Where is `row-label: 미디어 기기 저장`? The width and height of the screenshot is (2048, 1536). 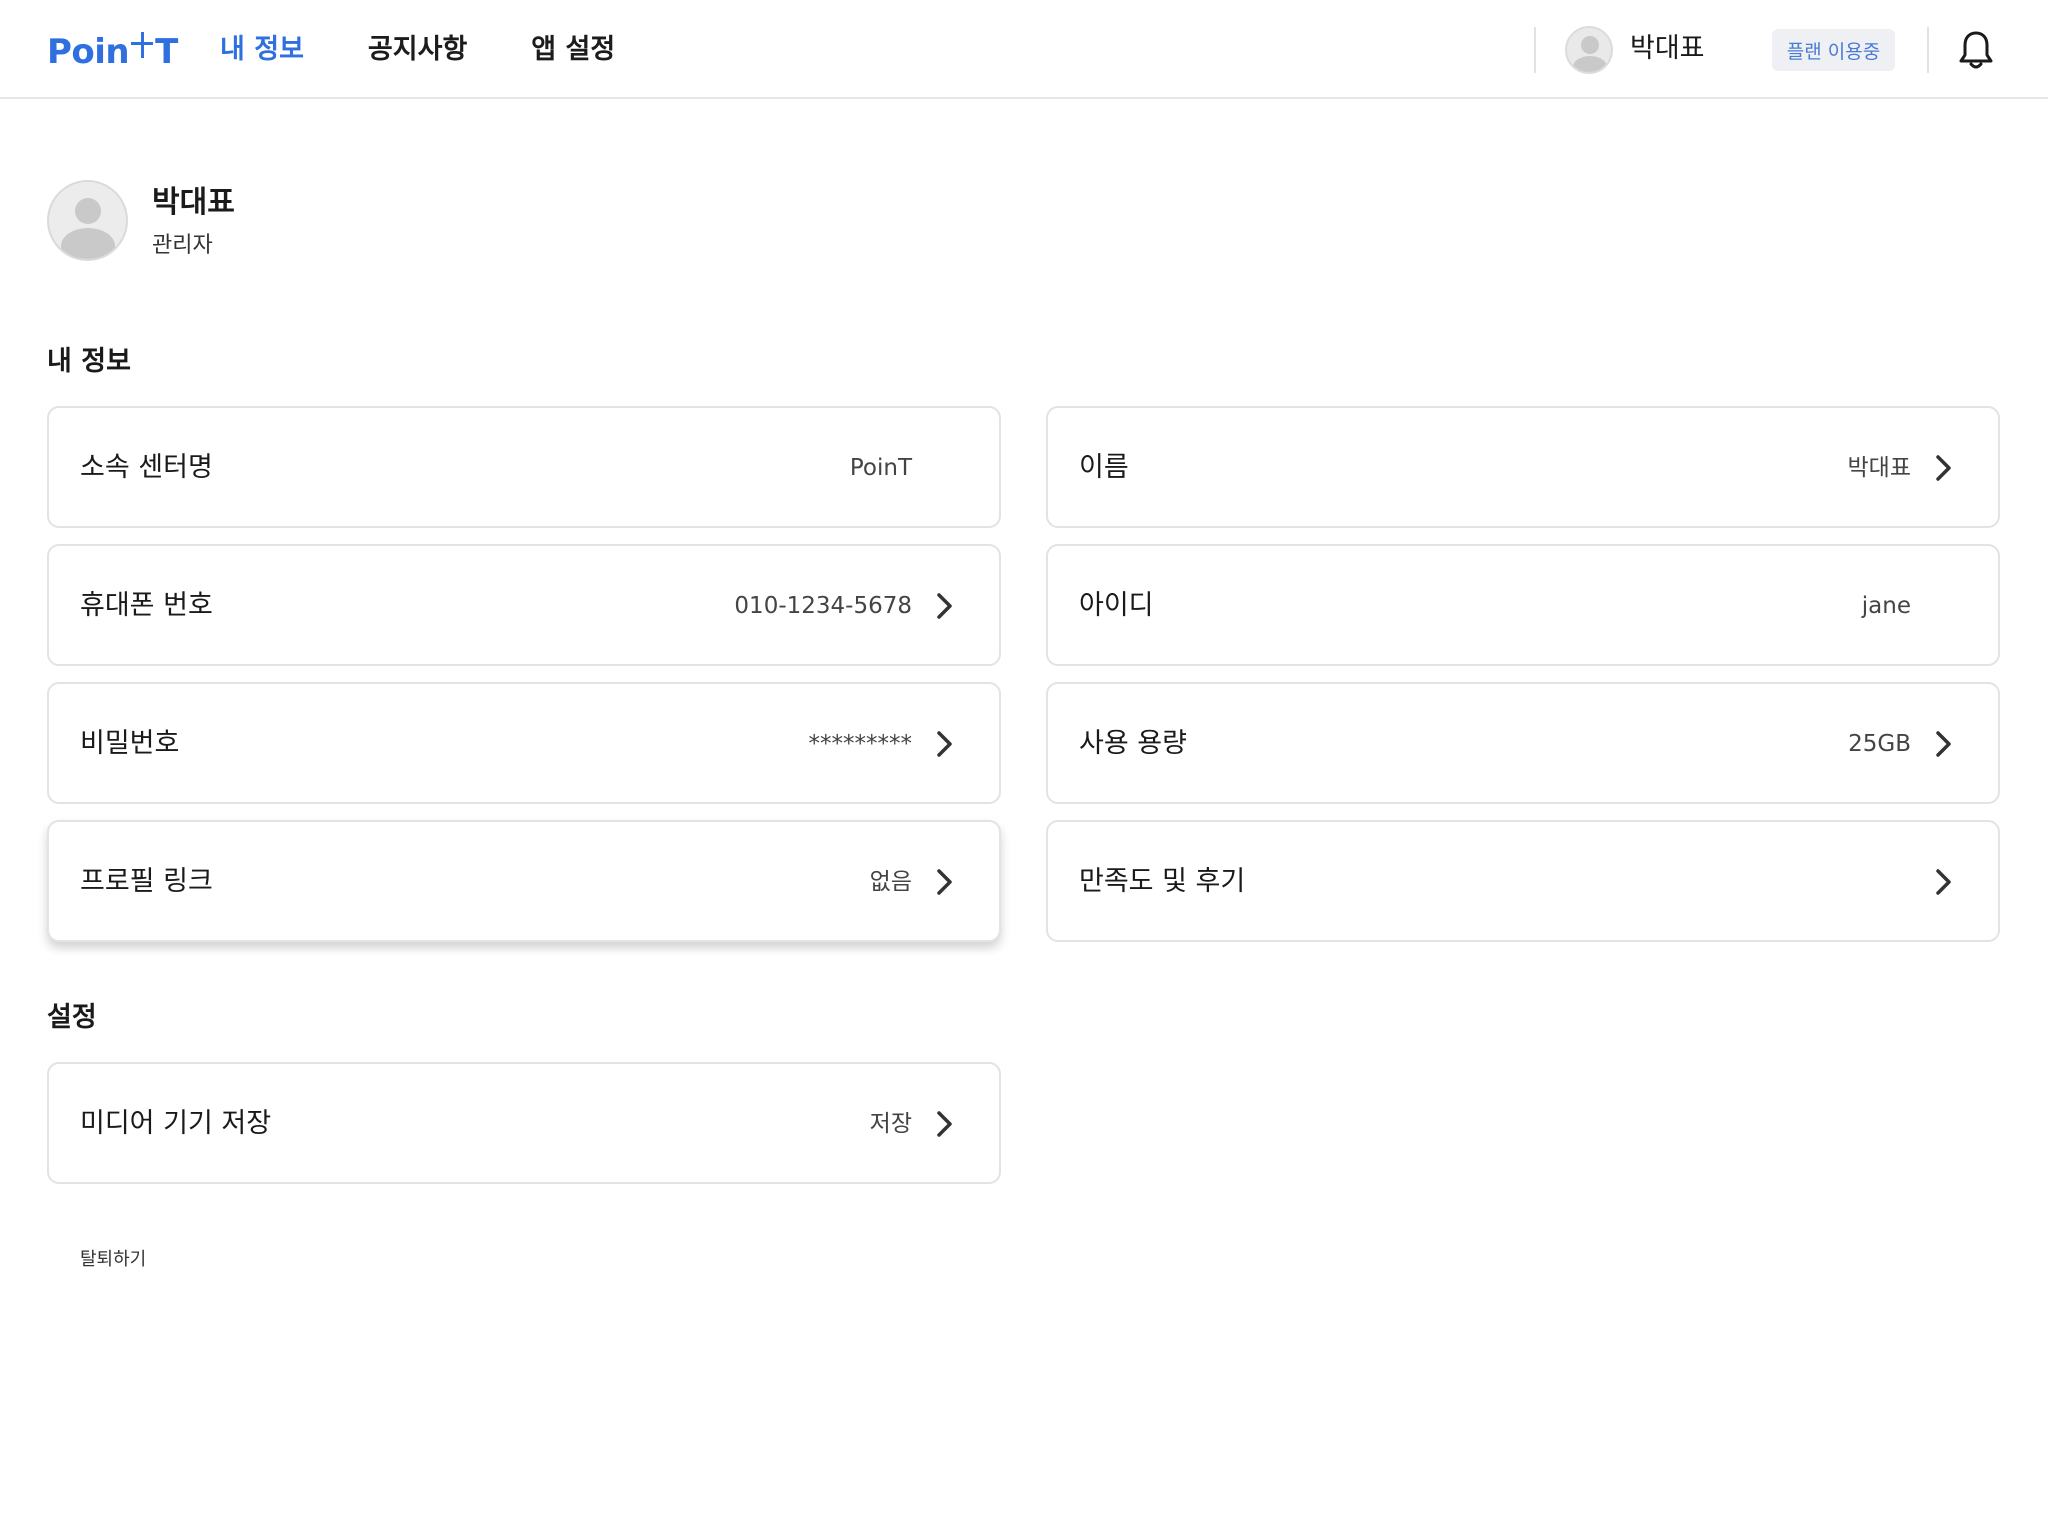
row-label: 미디어 기기 저장 is located at coordinates (176, 1123).